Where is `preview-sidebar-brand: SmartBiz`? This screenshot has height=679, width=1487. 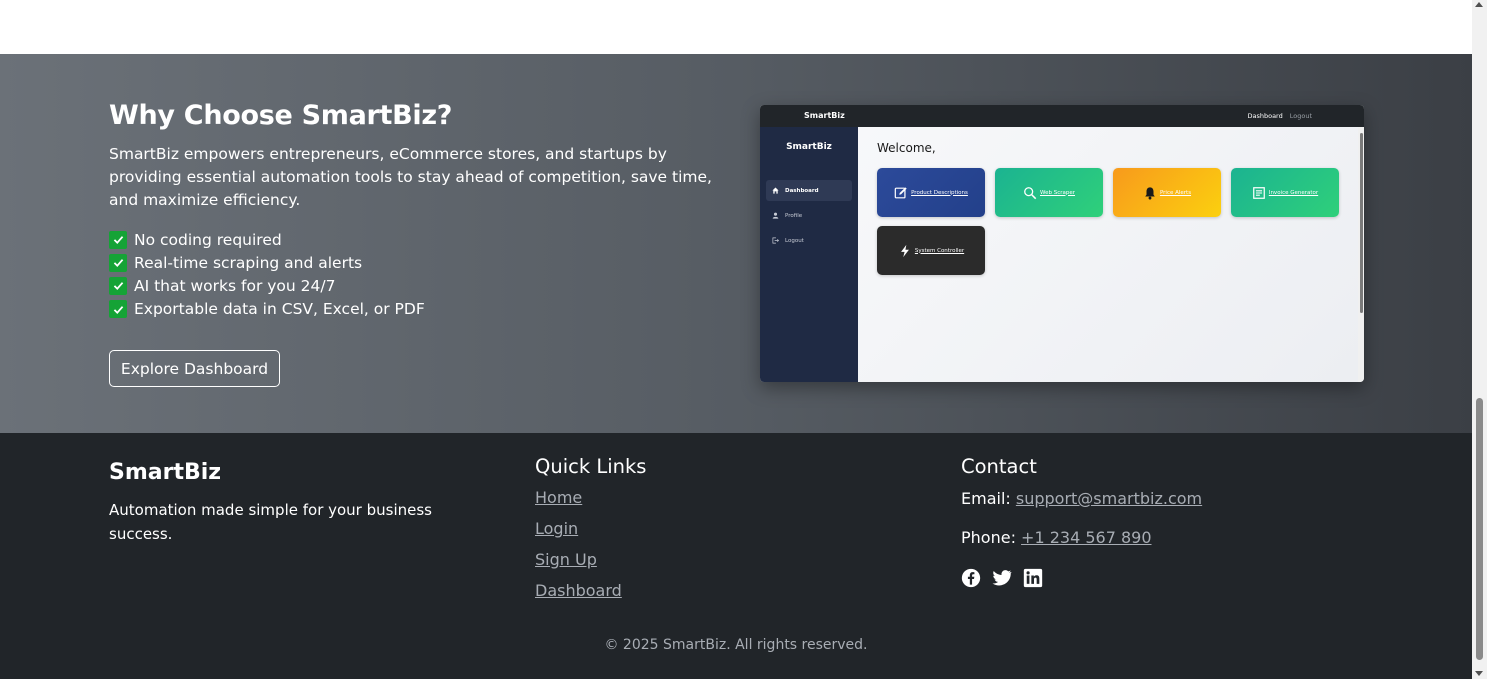 preview-sidebar-brand: SmartBiz is located at coordinates (809, 147).